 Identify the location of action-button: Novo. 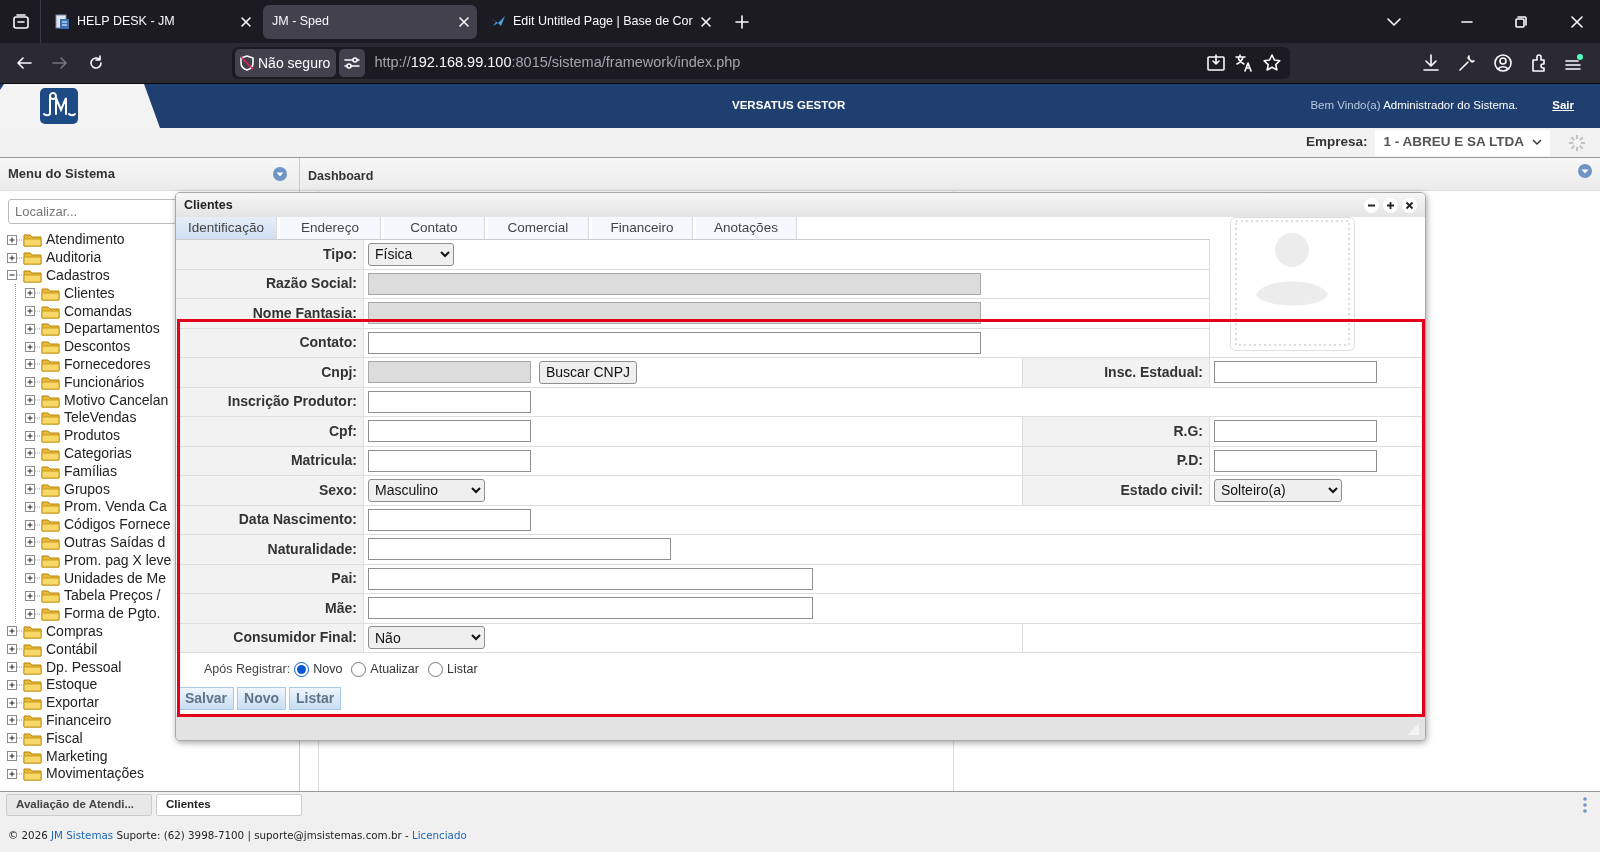
(262, 698).